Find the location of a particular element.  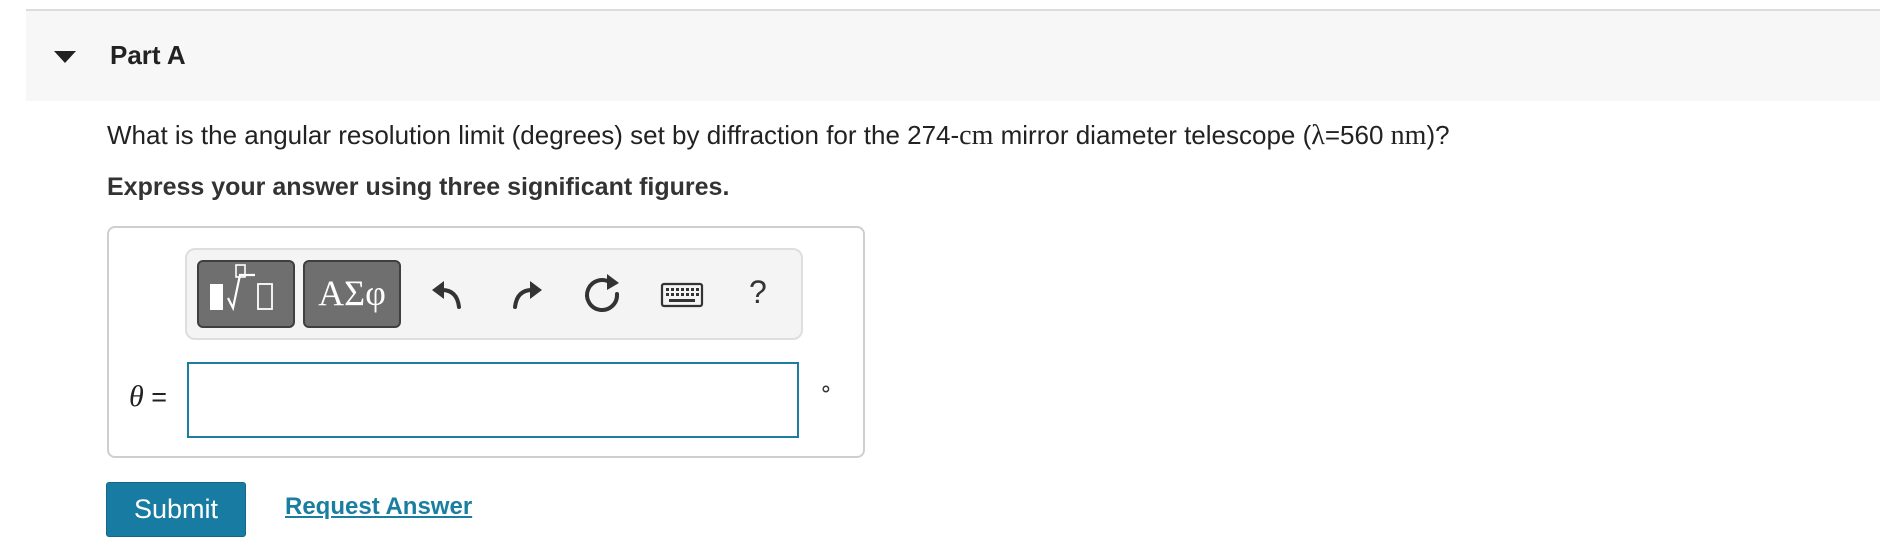

reset-icon is located at coordinates (603, 294).